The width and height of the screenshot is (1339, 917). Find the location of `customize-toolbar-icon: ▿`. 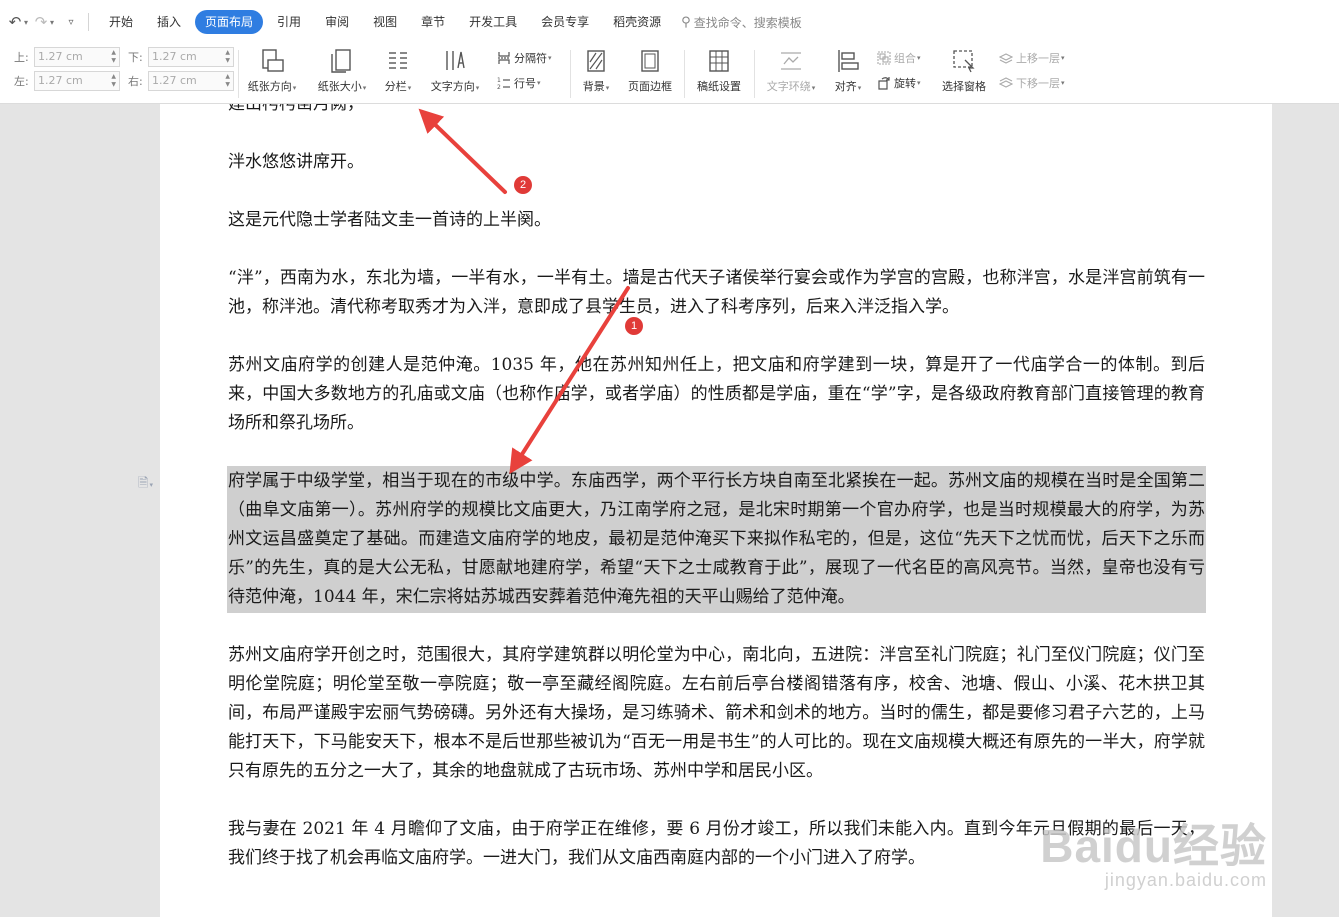

customize-toolbar-icon: ▿ is located at coordinates (71, 22).